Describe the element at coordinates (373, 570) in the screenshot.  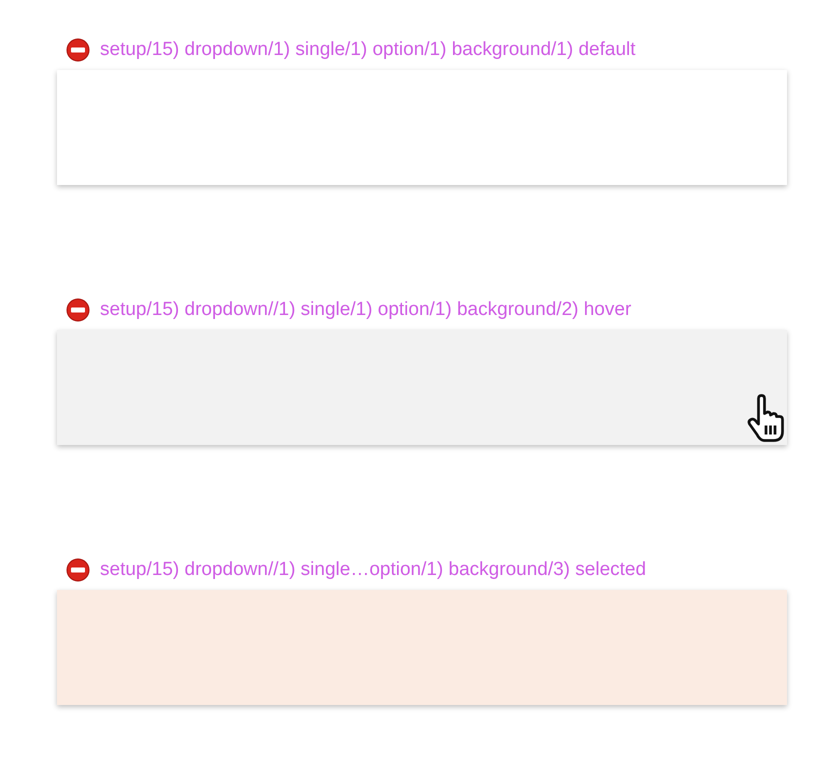
I see `story-title: setup/15) dropdown//1) single…option/1) background/3) selected` at that location.